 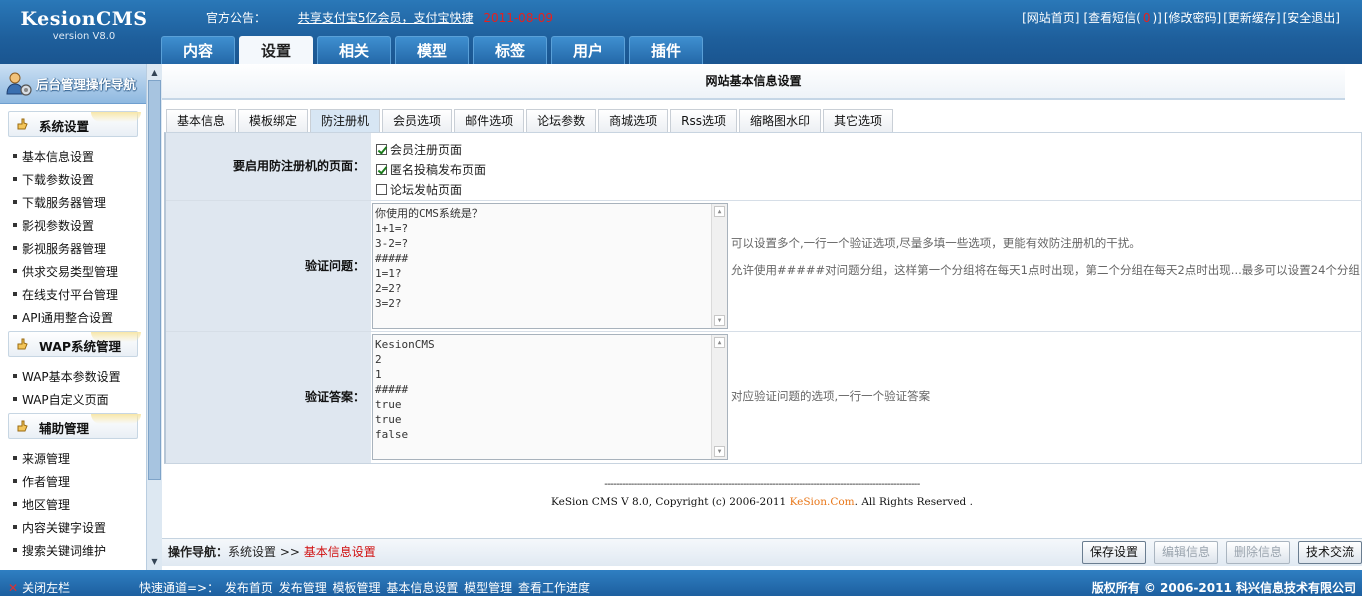 I want to click on sidebar-item-video-servers: 影视服务器管理, so click(x=59, y=248).